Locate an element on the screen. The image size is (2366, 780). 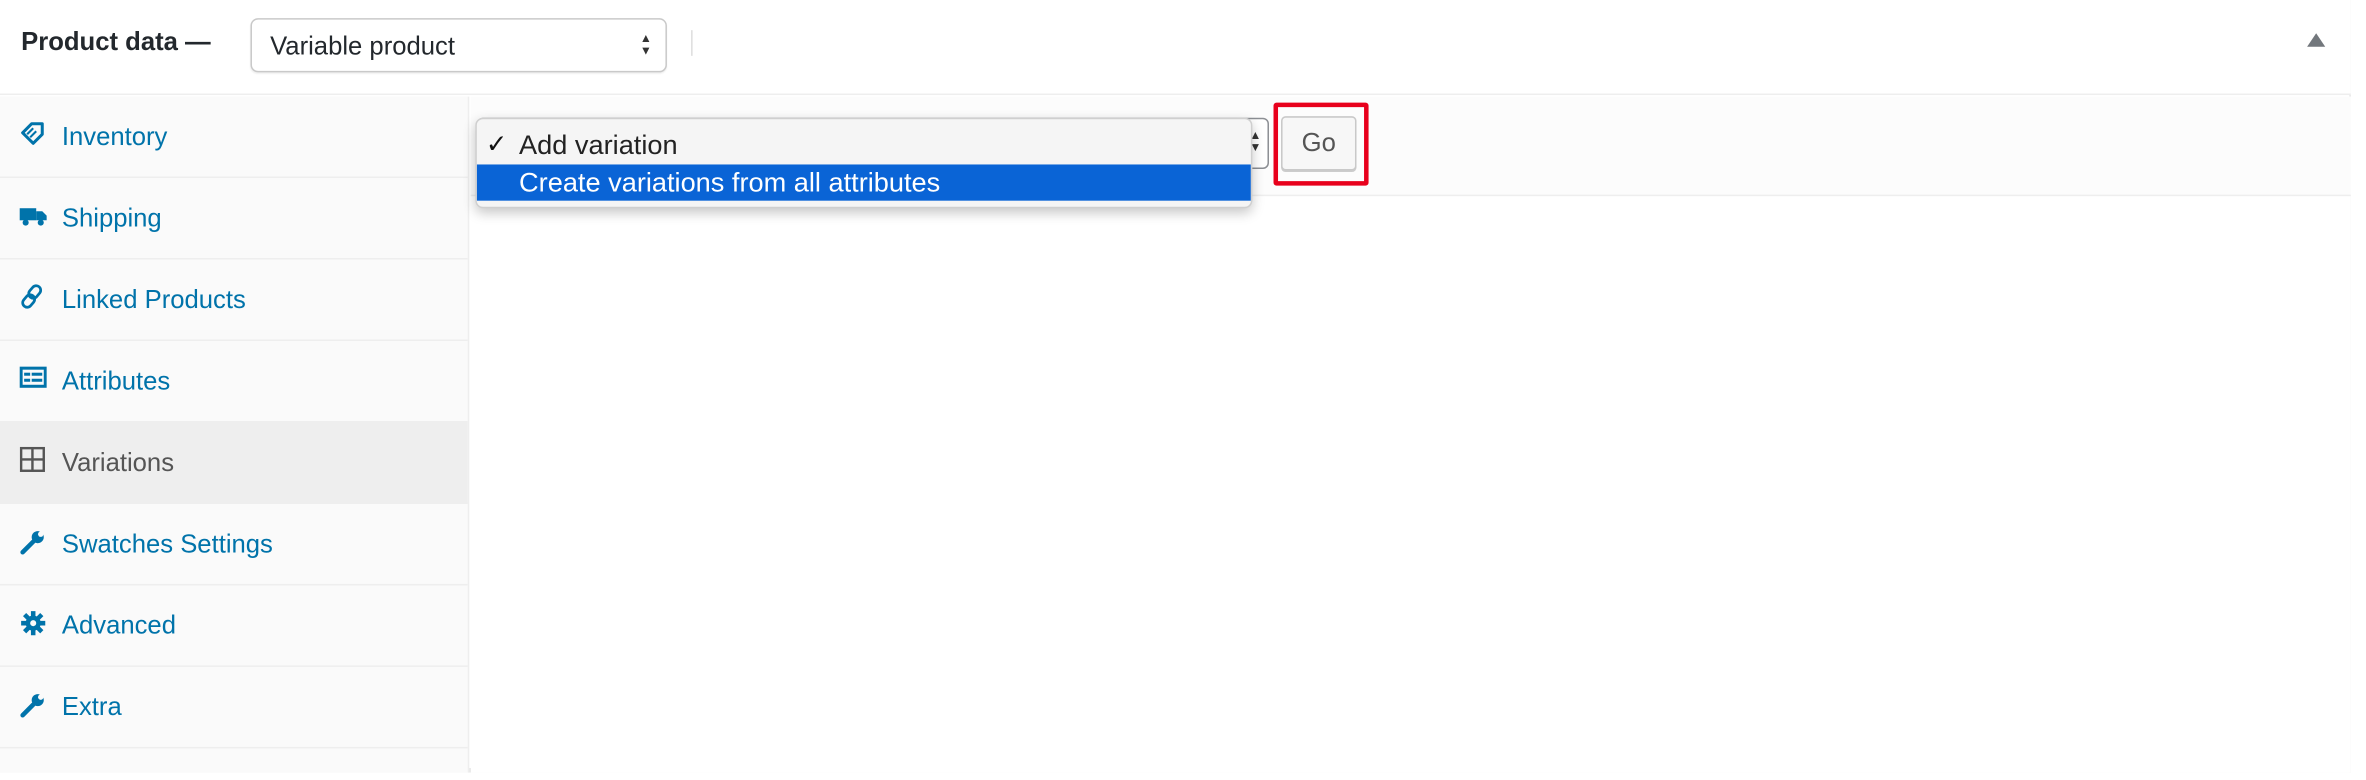
header-divider is located at coordinates (692, 43).